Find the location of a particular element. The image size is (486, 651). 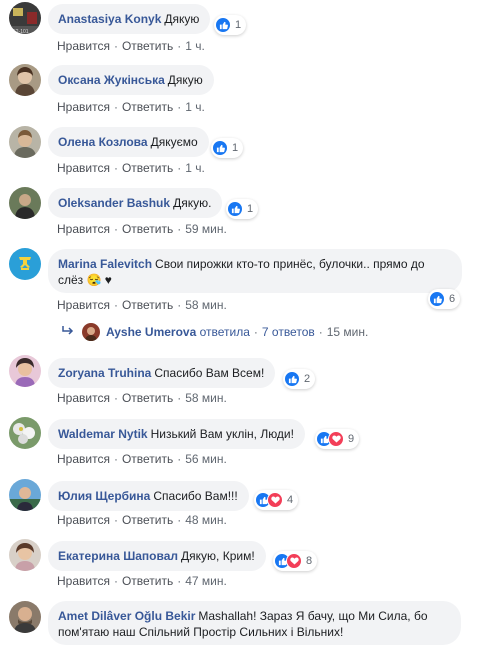

comment-actions: Нравится · Ответить · 59 мин. is located at coordinates (142, 229).